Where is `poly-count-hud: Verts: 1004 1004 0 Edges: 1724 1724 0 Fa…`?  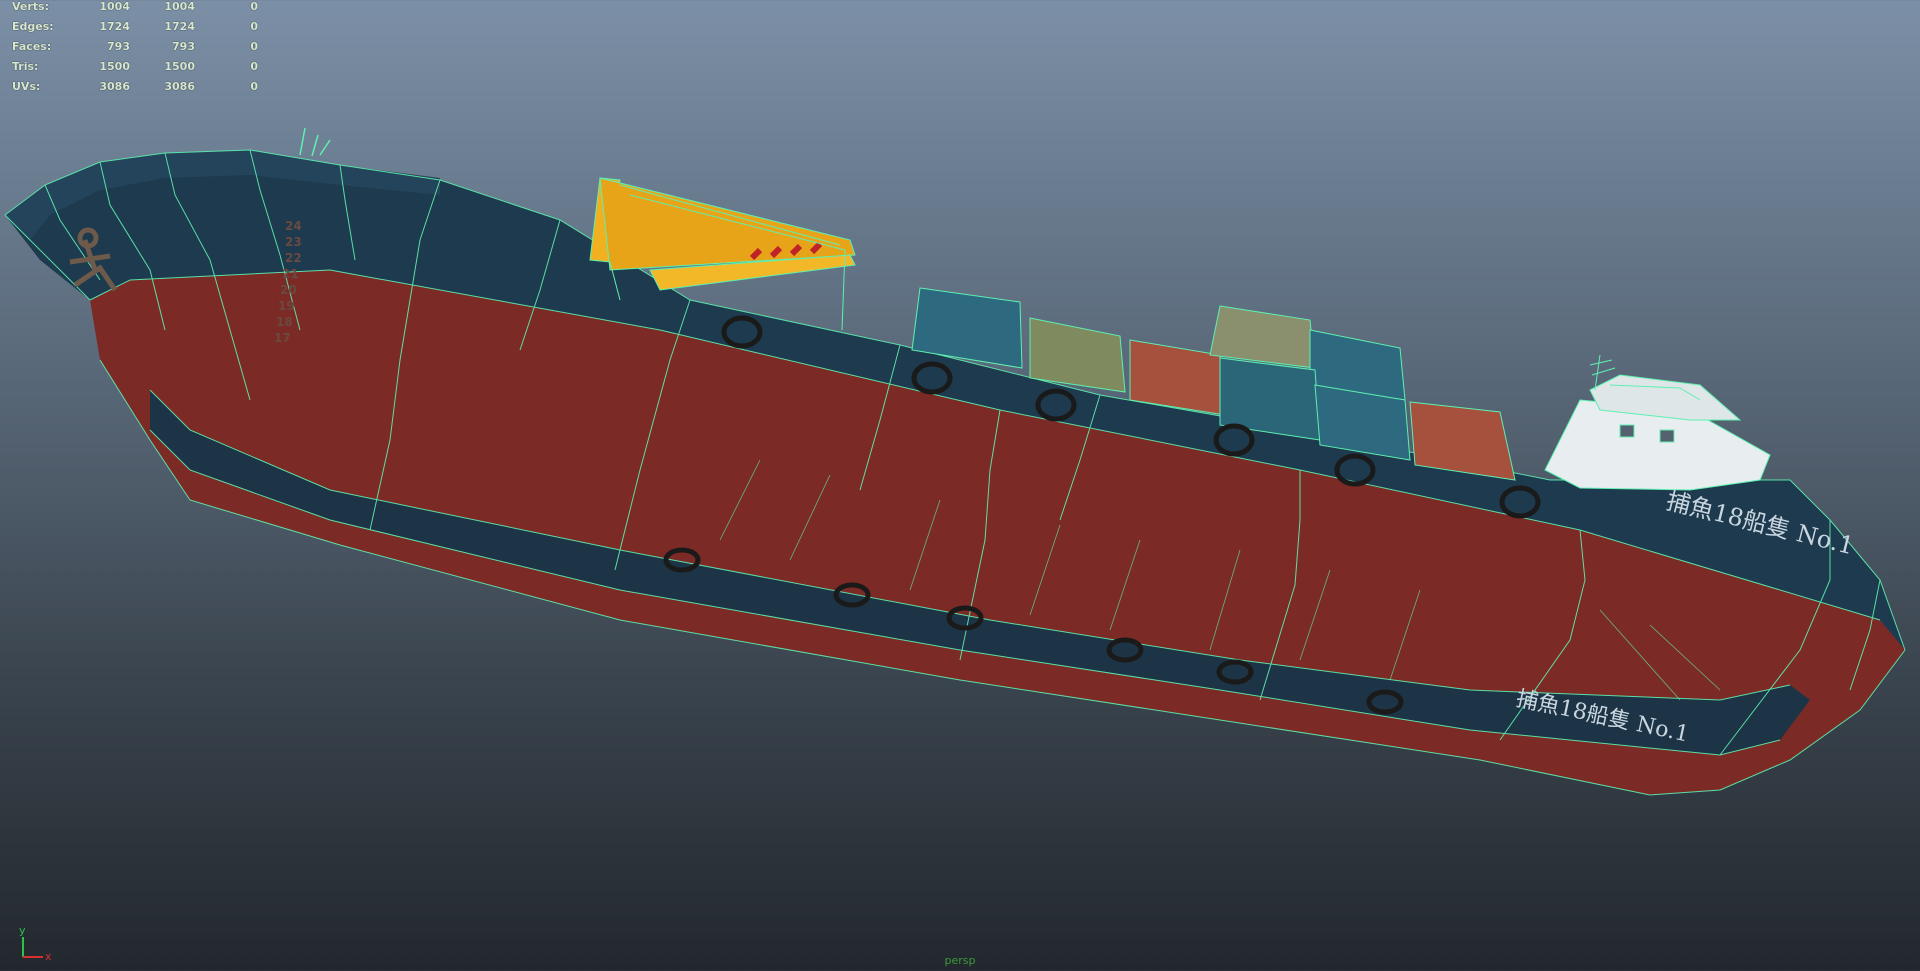
poly-count-hud: Verts: 1004 1004 0 Edges: 1724 1724 0 Fa… is located at coordinates (135, 50).